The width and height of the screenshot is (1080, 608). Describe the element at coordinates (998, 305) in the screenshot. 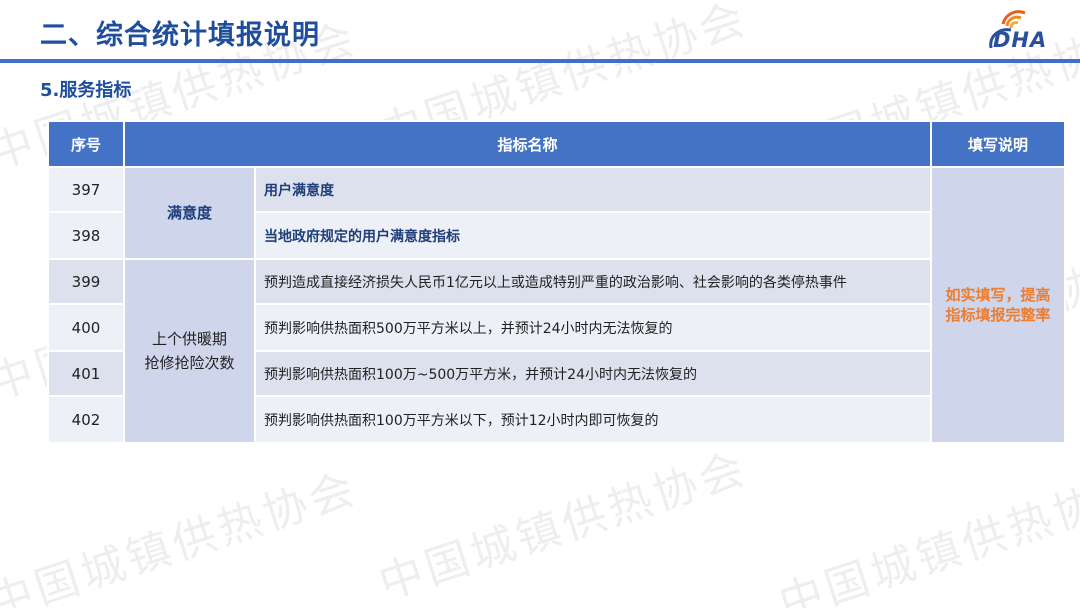

I see `fill-instruction: 如实填写，提高 指标填报完整率` at that location.